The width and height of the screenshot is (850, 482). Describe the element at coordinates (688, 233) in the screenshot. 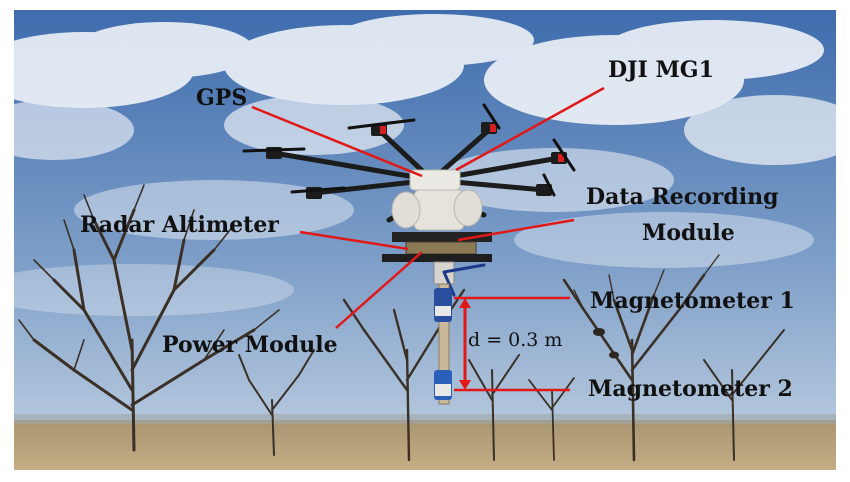

I see `data-recording-label-line2: Module` at that location.